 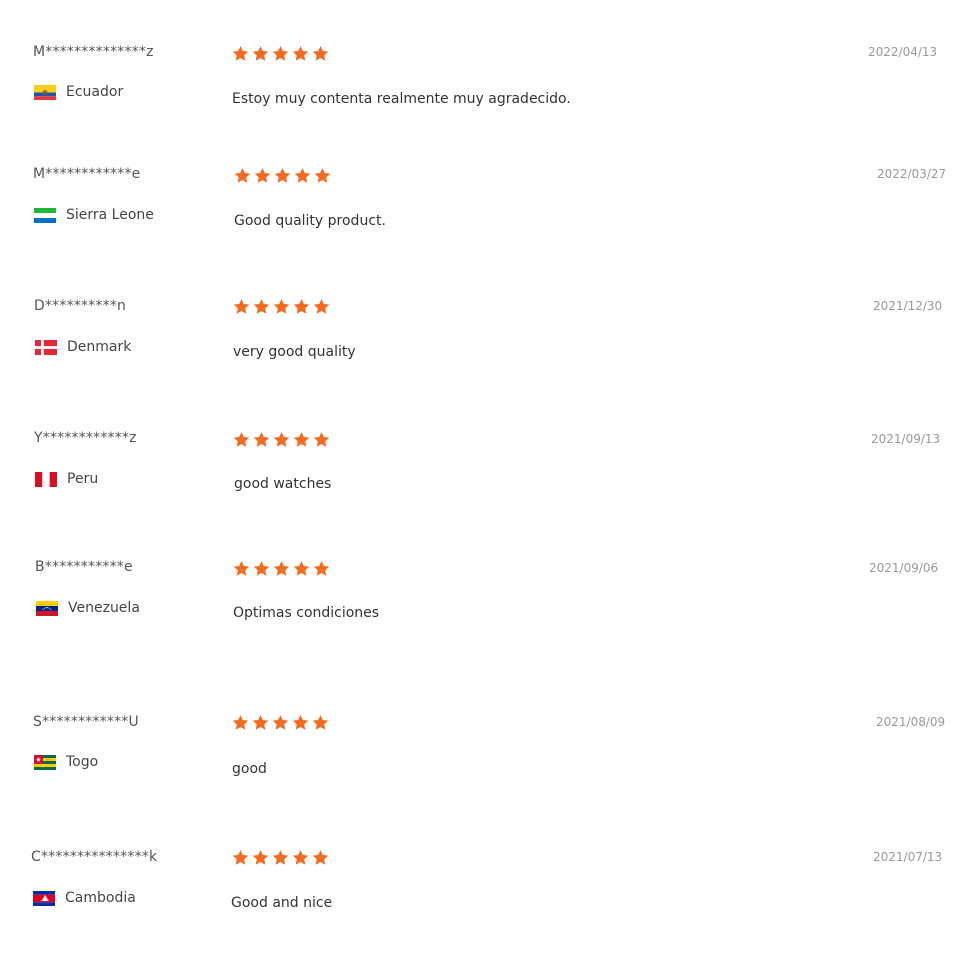 I want to click on review-date: 2021/12/30, so click(x=908, y=306).